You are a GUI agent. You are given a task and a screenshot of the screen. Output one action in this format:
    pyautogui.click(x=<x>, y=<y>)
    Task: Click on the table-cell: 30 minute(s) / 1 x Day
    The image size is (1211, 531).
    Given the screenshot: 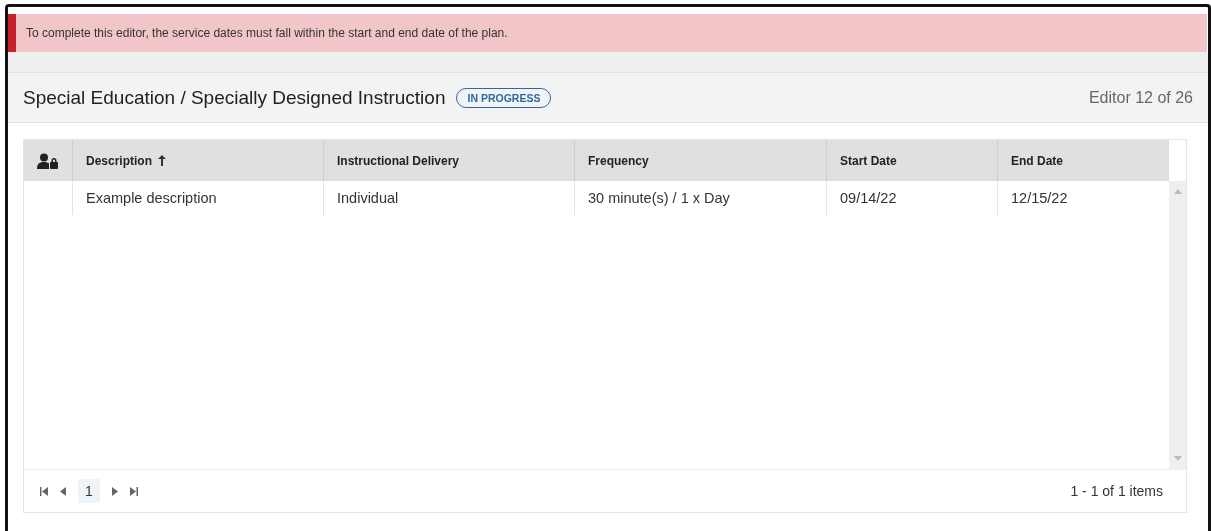 What is the action you would take?
    pyautogui.click(x=700, y=198)
    